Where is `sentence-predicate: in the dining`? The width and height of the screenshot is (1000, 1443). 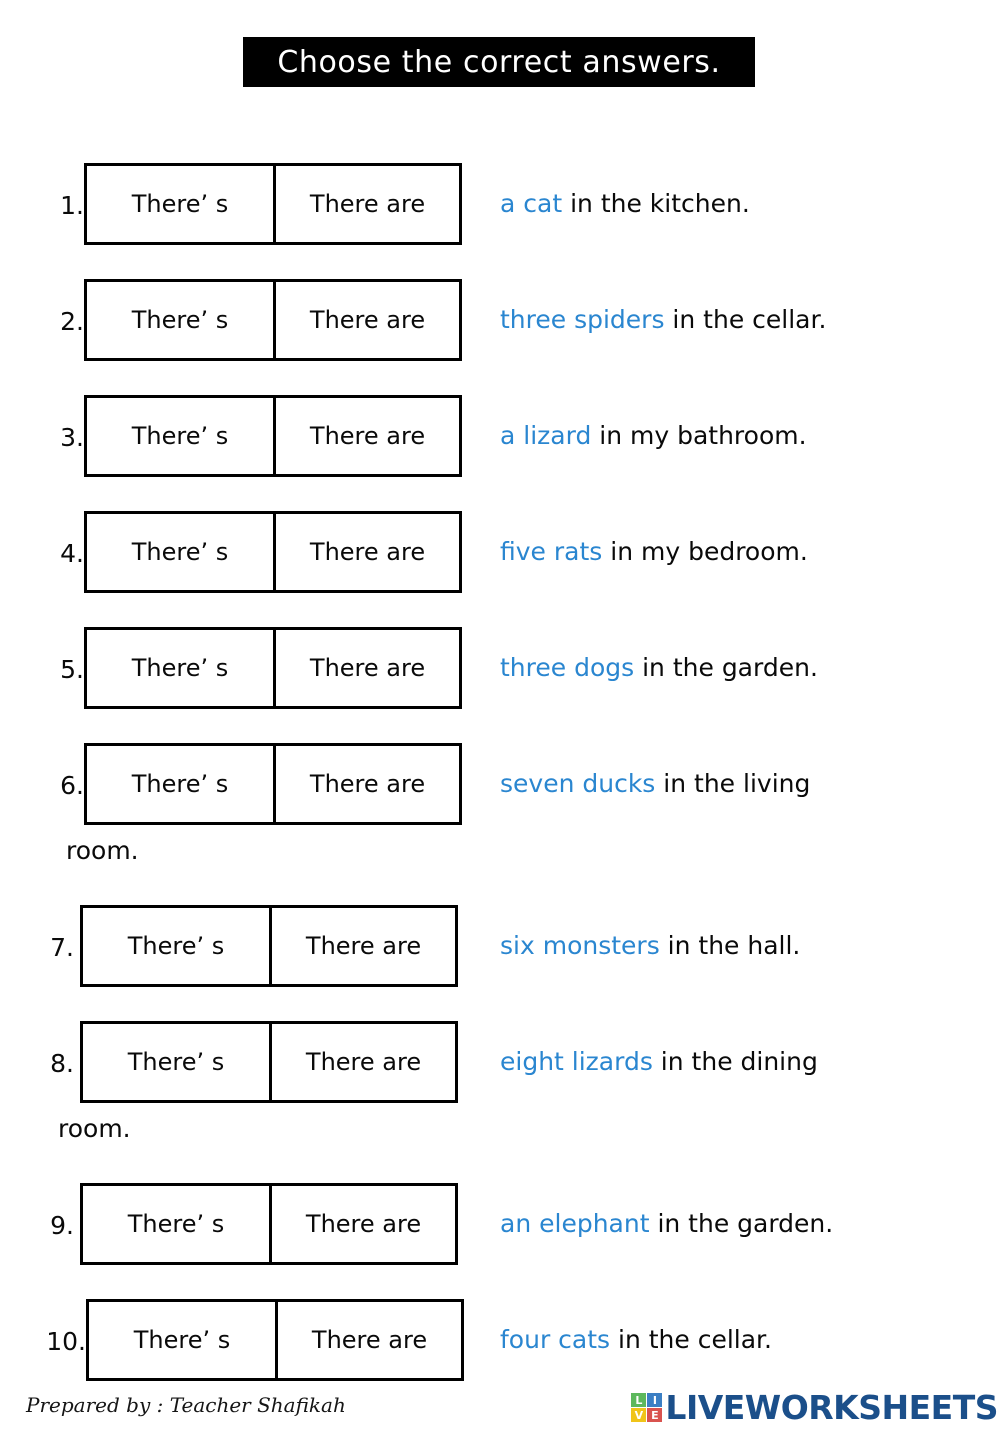 sentence-predicate: in the dining is located at coordinates (735, 1061).